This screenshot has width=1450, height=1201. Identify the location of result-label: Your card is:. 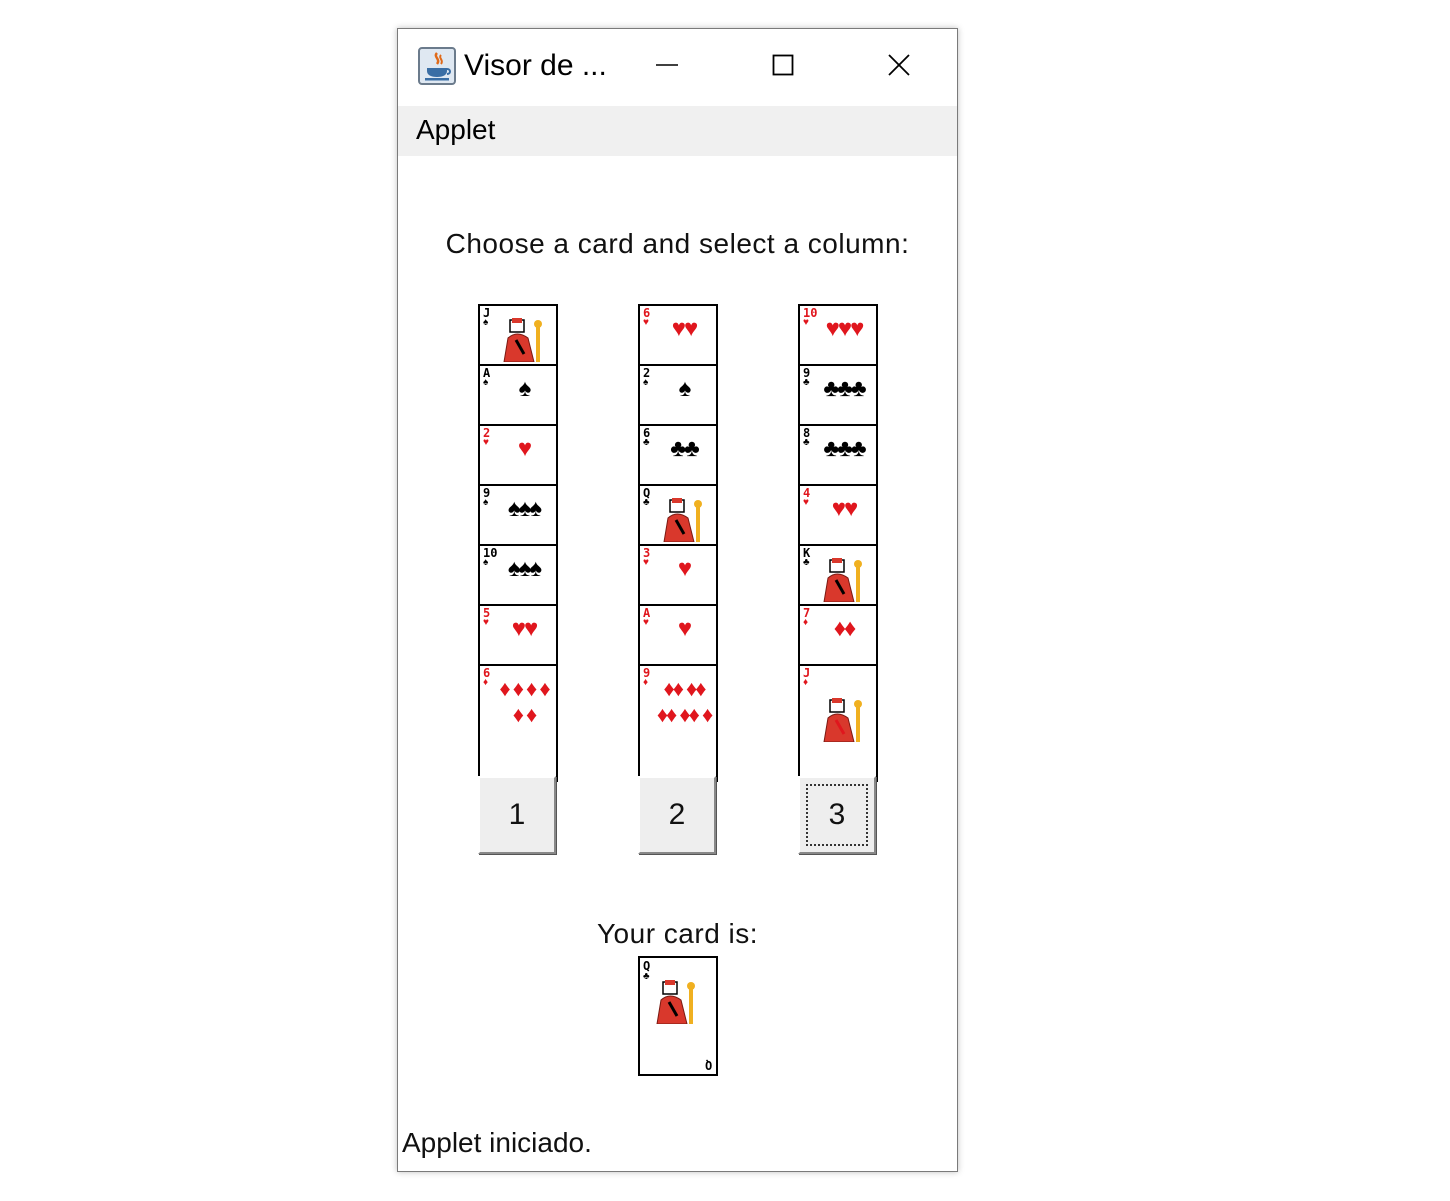
(677, 933).